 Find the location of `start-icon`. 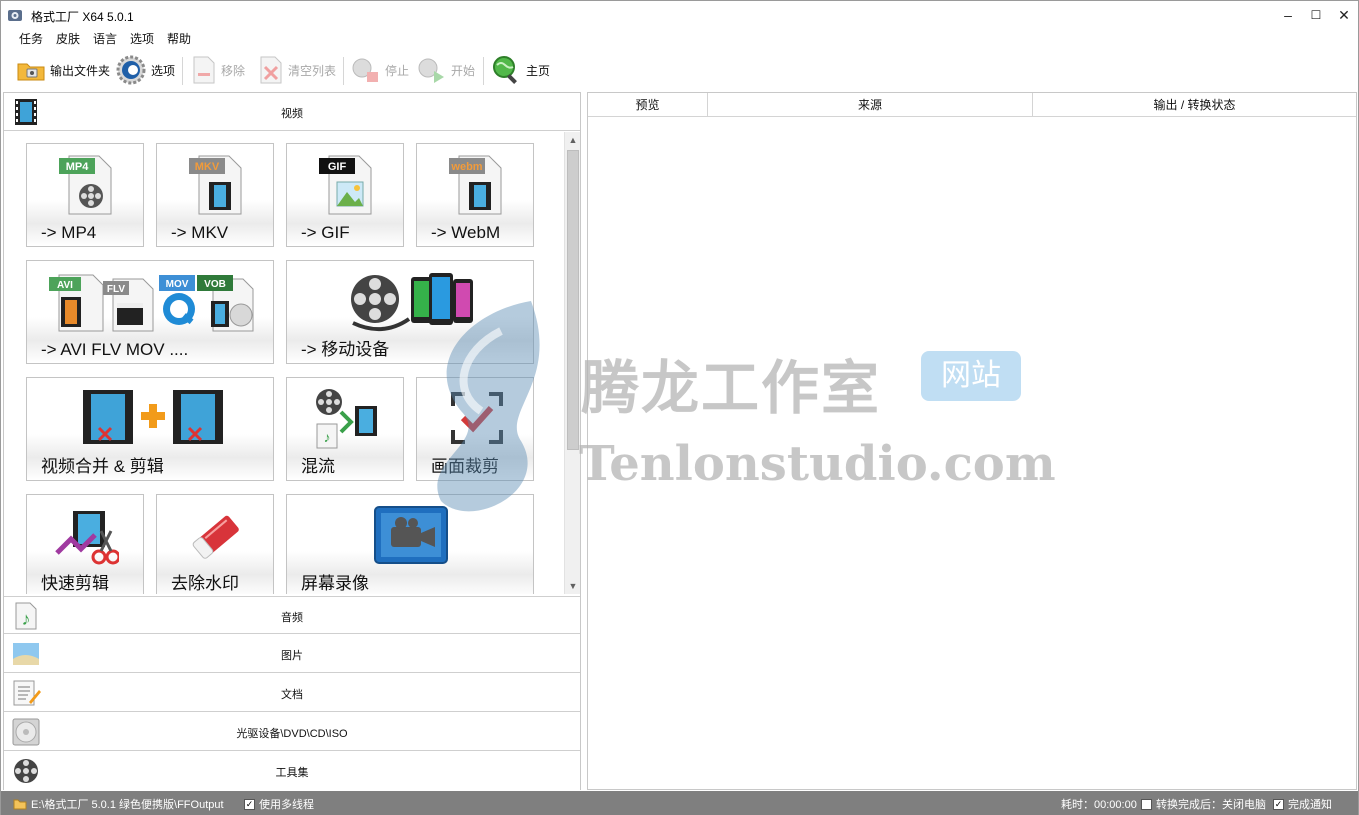

start-icon is located at coordinates (431, 70).